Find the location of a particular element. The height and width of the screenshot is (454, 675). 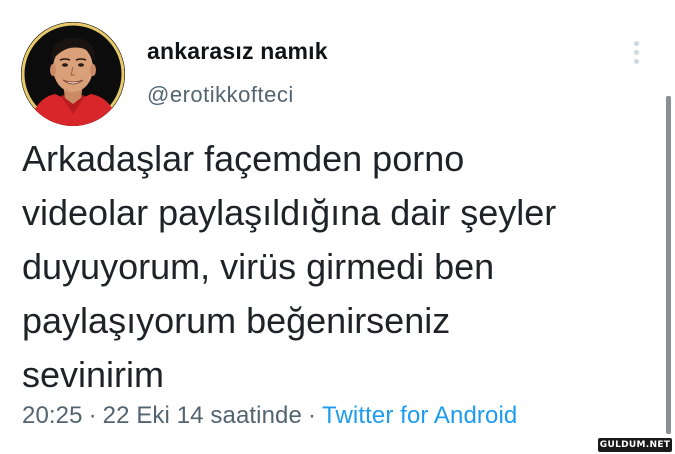

tweet-text-line: sevinirim is located at coordinates (93, 374).